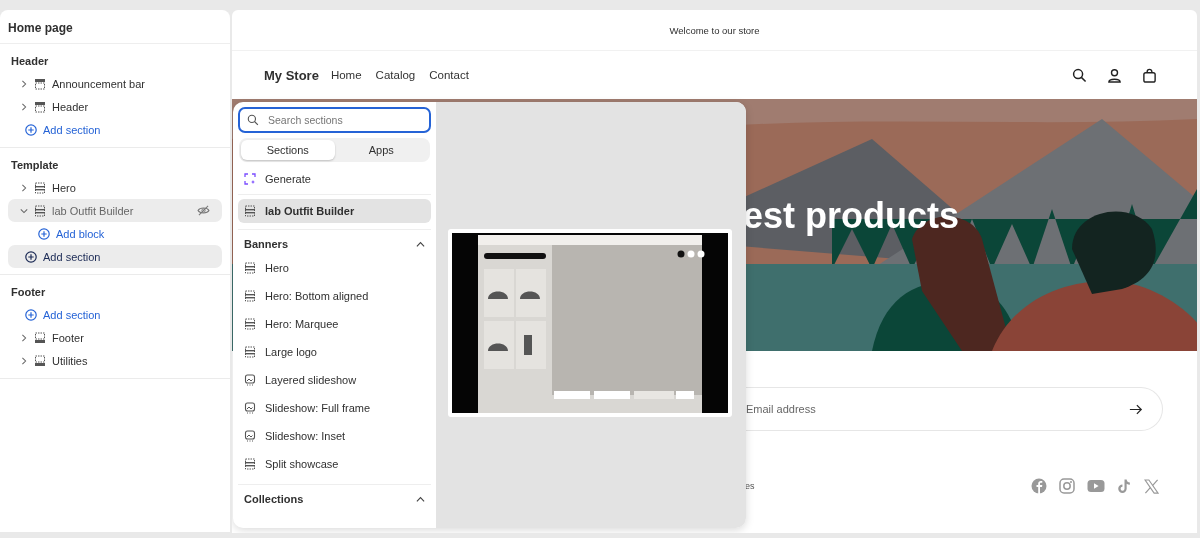  I want to click on section-label: Hero, so click(64, 187).